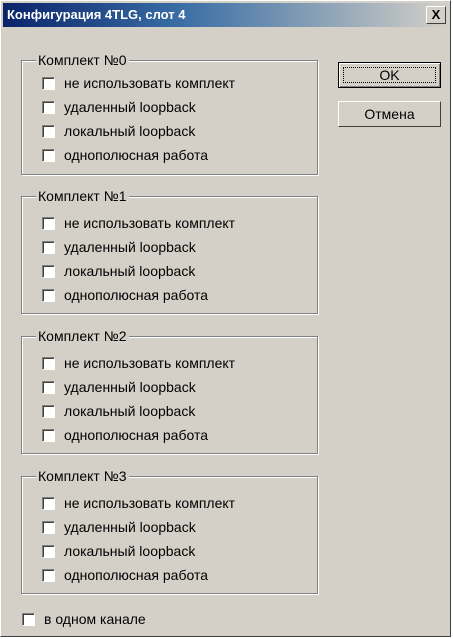 This screenshot has height=639, width=453. I want to click on checkbox-single-channel: в одном канале, so click(84, 619).